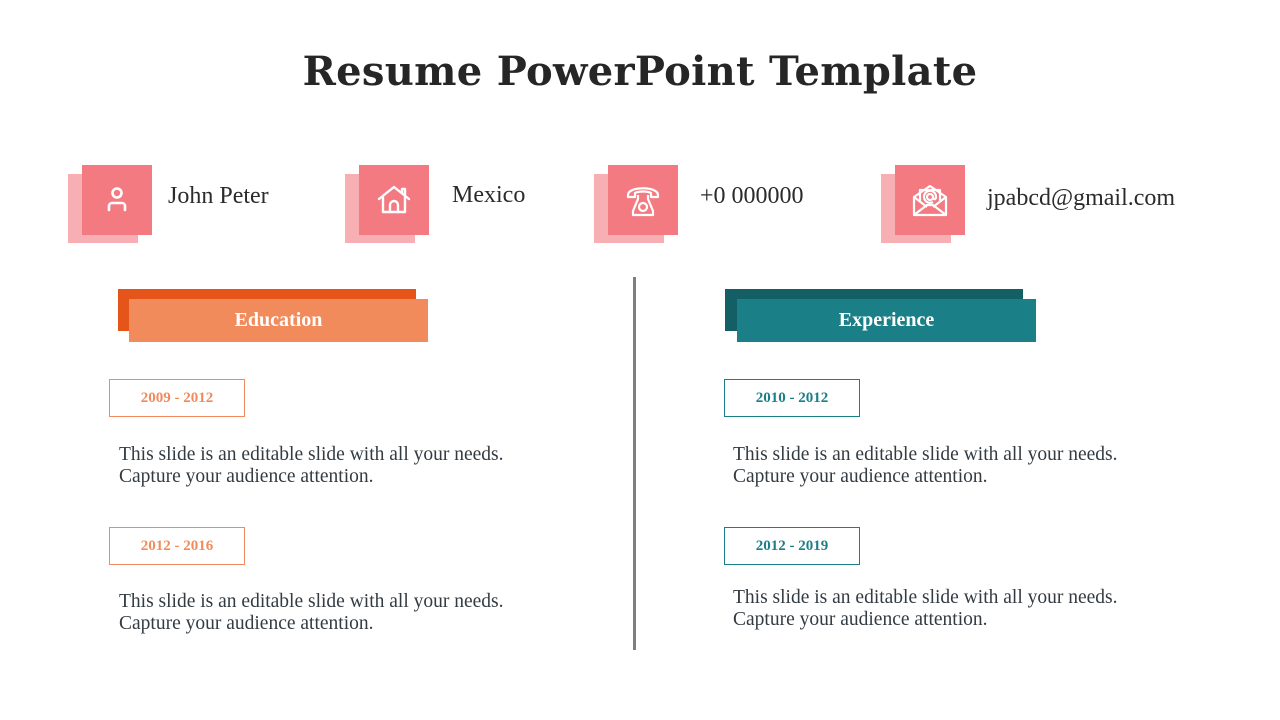 The width and height of the screenshot is (1280, 720). What do you see at coordinates (752, 196) in the screenshot?
I see `contact-label: +0 000000` at bounding box center [752, 196].